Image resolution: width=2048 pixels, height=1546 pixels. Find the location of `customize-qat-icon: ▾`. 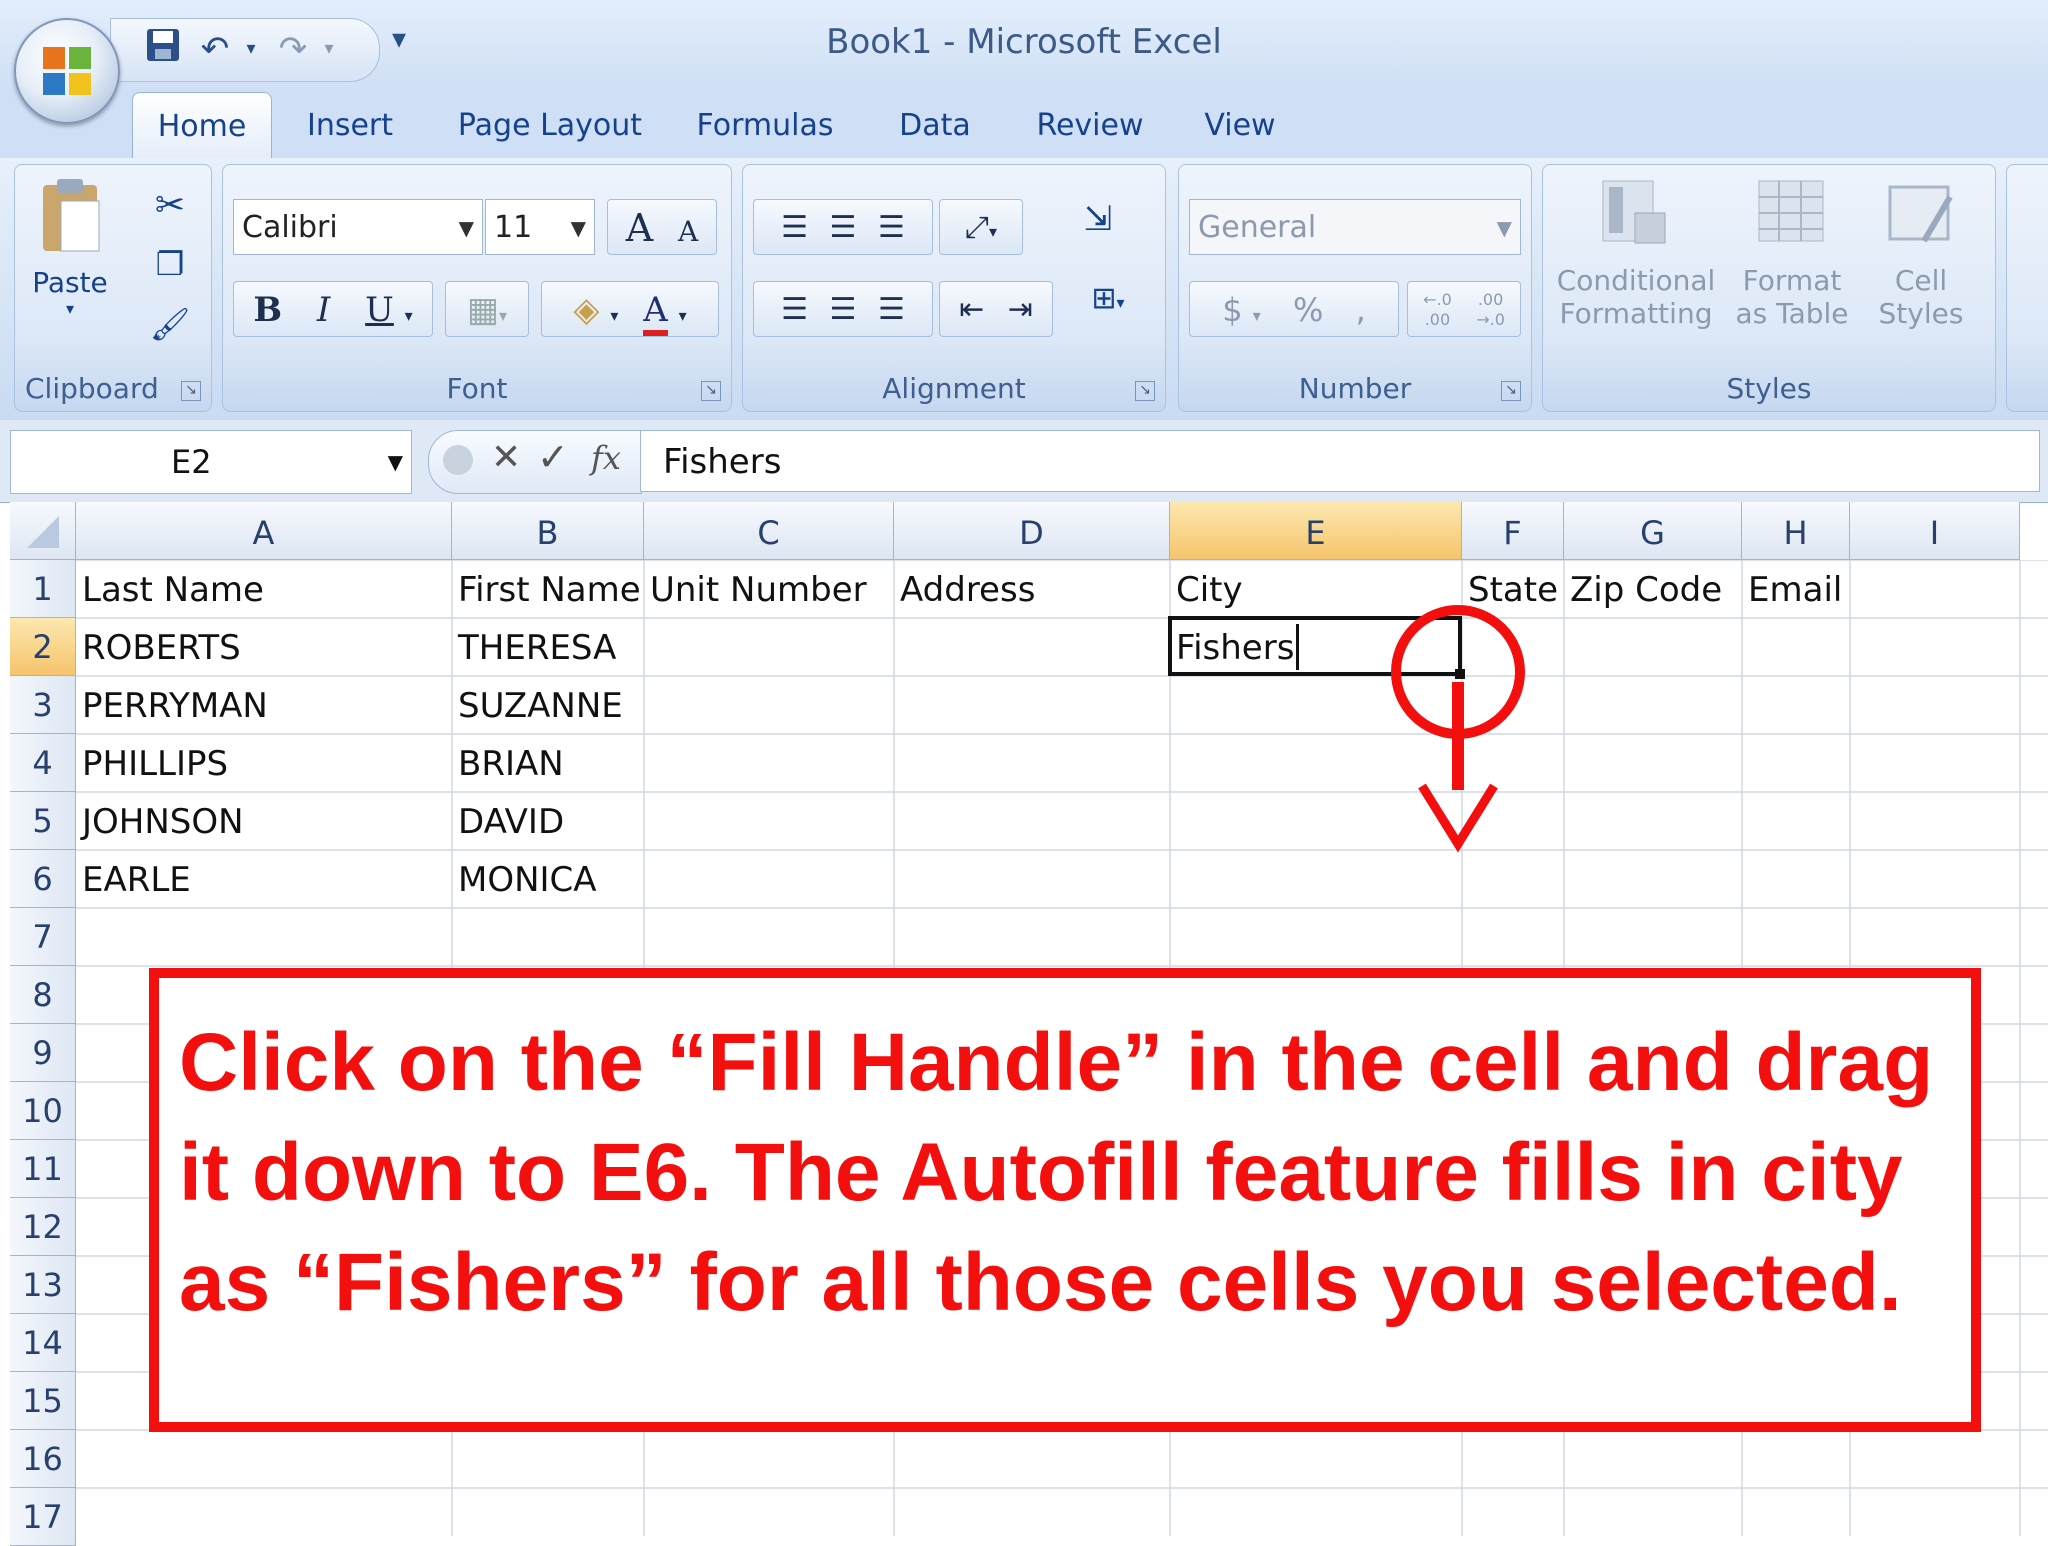

customize-qat-icon: ▾ is located at coordinates (399, 38).